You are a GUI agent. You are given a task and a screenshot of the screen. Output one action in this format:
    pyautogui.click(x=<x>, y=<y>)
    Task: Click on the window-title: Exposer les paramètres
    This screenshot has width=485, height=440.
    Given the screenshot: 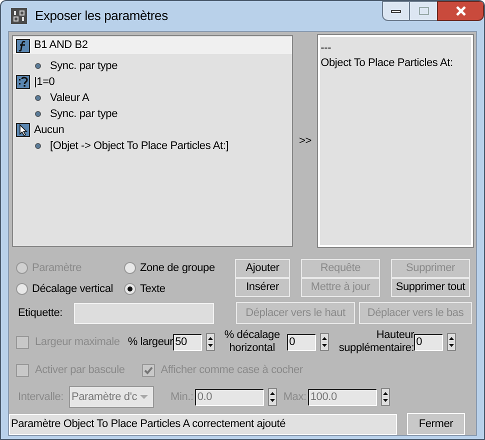 What is the action you would take?
    pyautogui.click(x=101, y=16)
    